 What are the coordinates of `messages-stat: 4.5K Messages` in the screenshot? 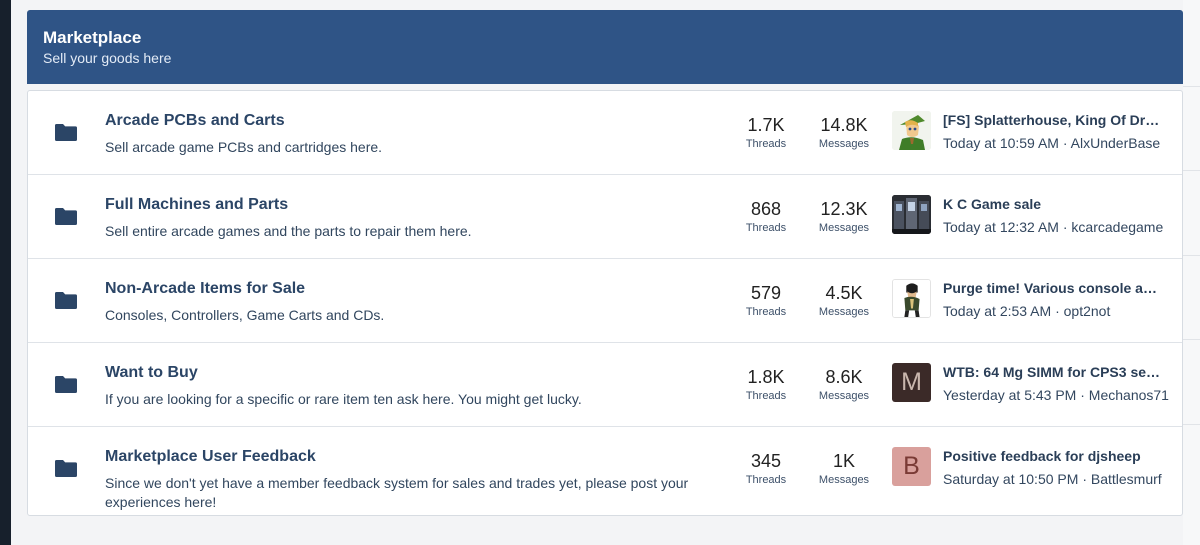 It's located at (844, 301).